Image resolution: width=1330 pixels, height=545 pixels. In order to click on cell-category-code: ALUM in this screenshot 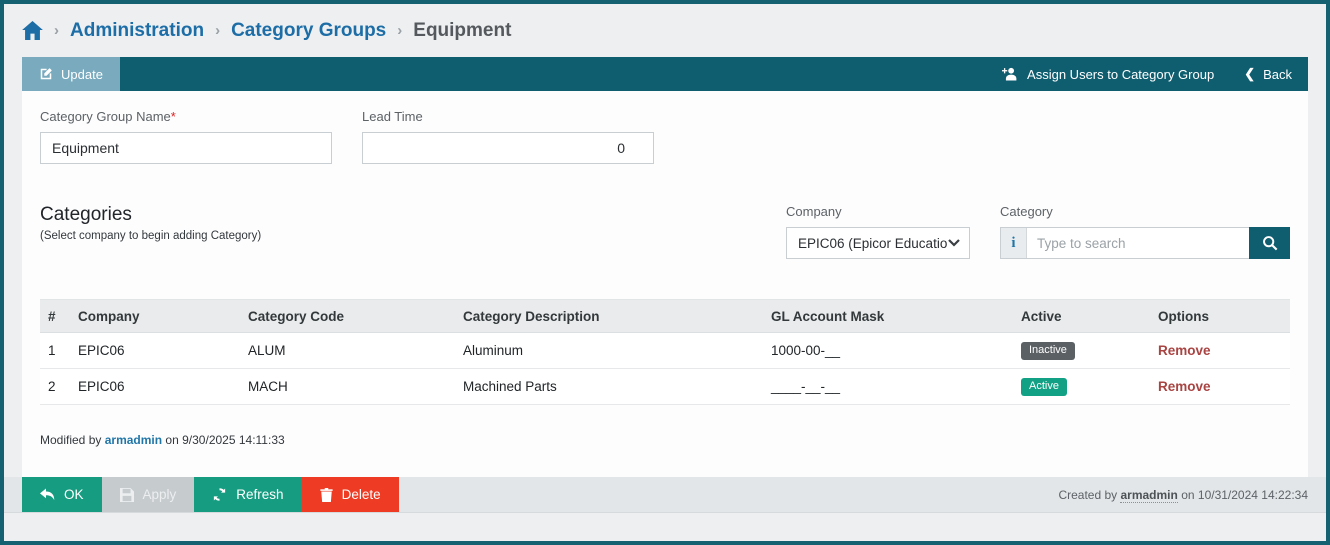, I will do `click(347, 350)`.